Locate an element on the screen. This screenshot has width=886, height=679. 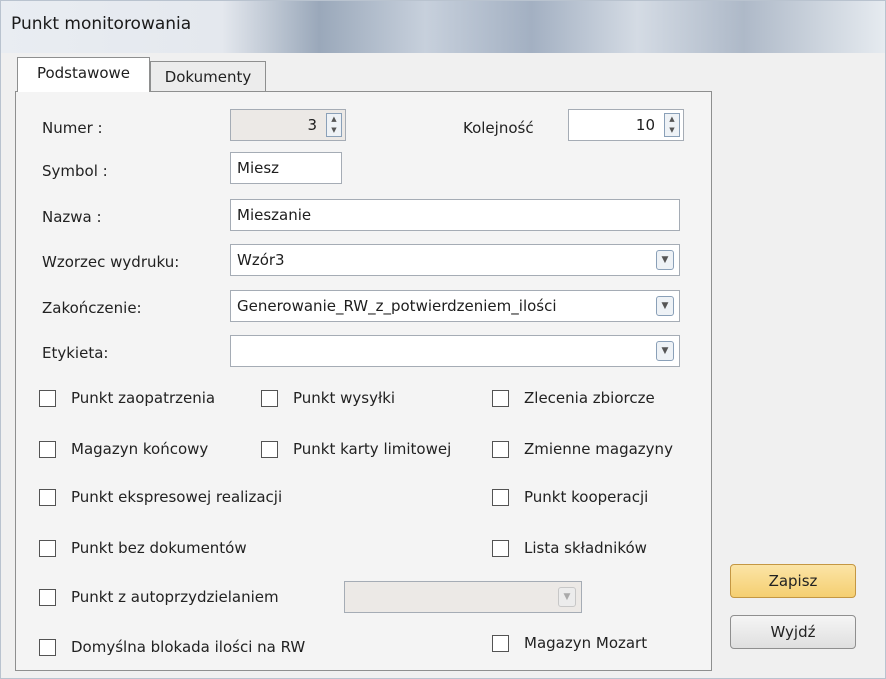
checkbox-punkt-karty-limitowej: Punkt karty limitowej is located at coordinates (356, 449).